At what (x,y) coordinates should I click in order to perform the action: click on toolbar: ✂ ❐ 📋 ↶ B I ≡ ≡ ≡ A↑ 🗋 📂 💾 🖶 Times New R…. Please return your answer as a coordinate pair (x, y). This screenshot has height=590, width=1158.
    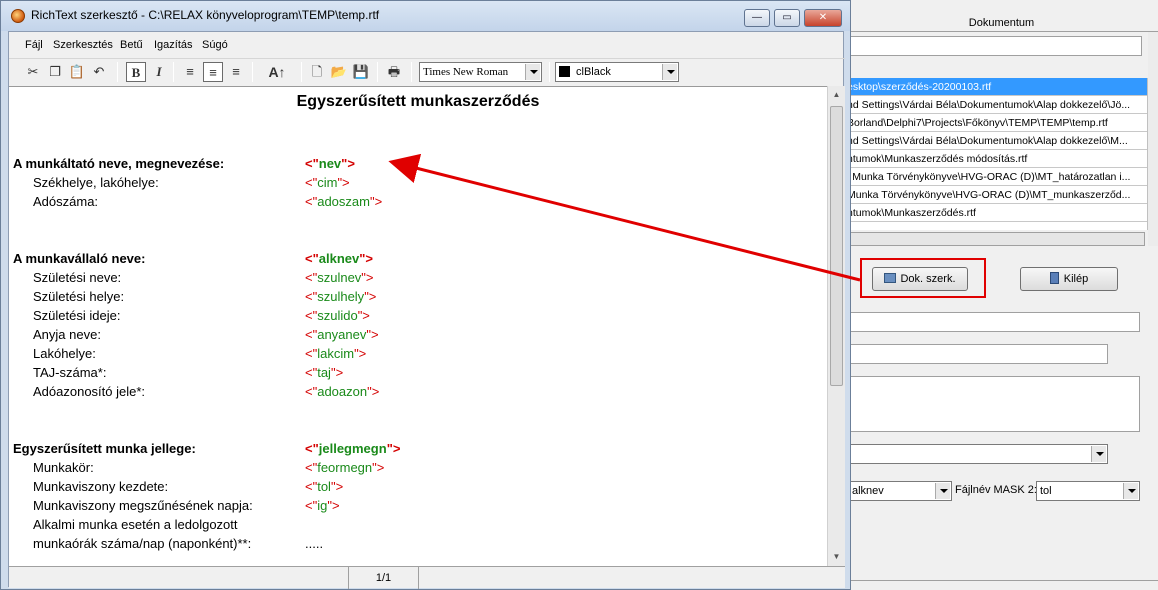
    Looking at the image, I should click on (427, 72).